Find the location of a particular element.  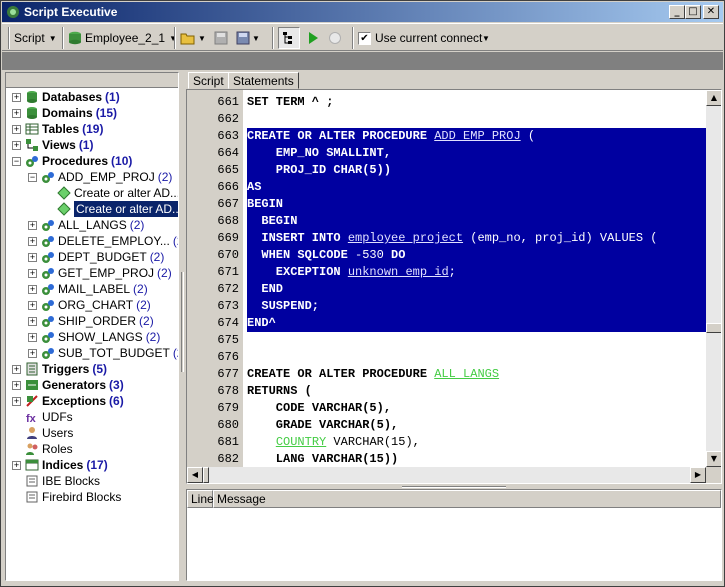

script-menu-button: Script ▼ is located at coordinates (35, 38).